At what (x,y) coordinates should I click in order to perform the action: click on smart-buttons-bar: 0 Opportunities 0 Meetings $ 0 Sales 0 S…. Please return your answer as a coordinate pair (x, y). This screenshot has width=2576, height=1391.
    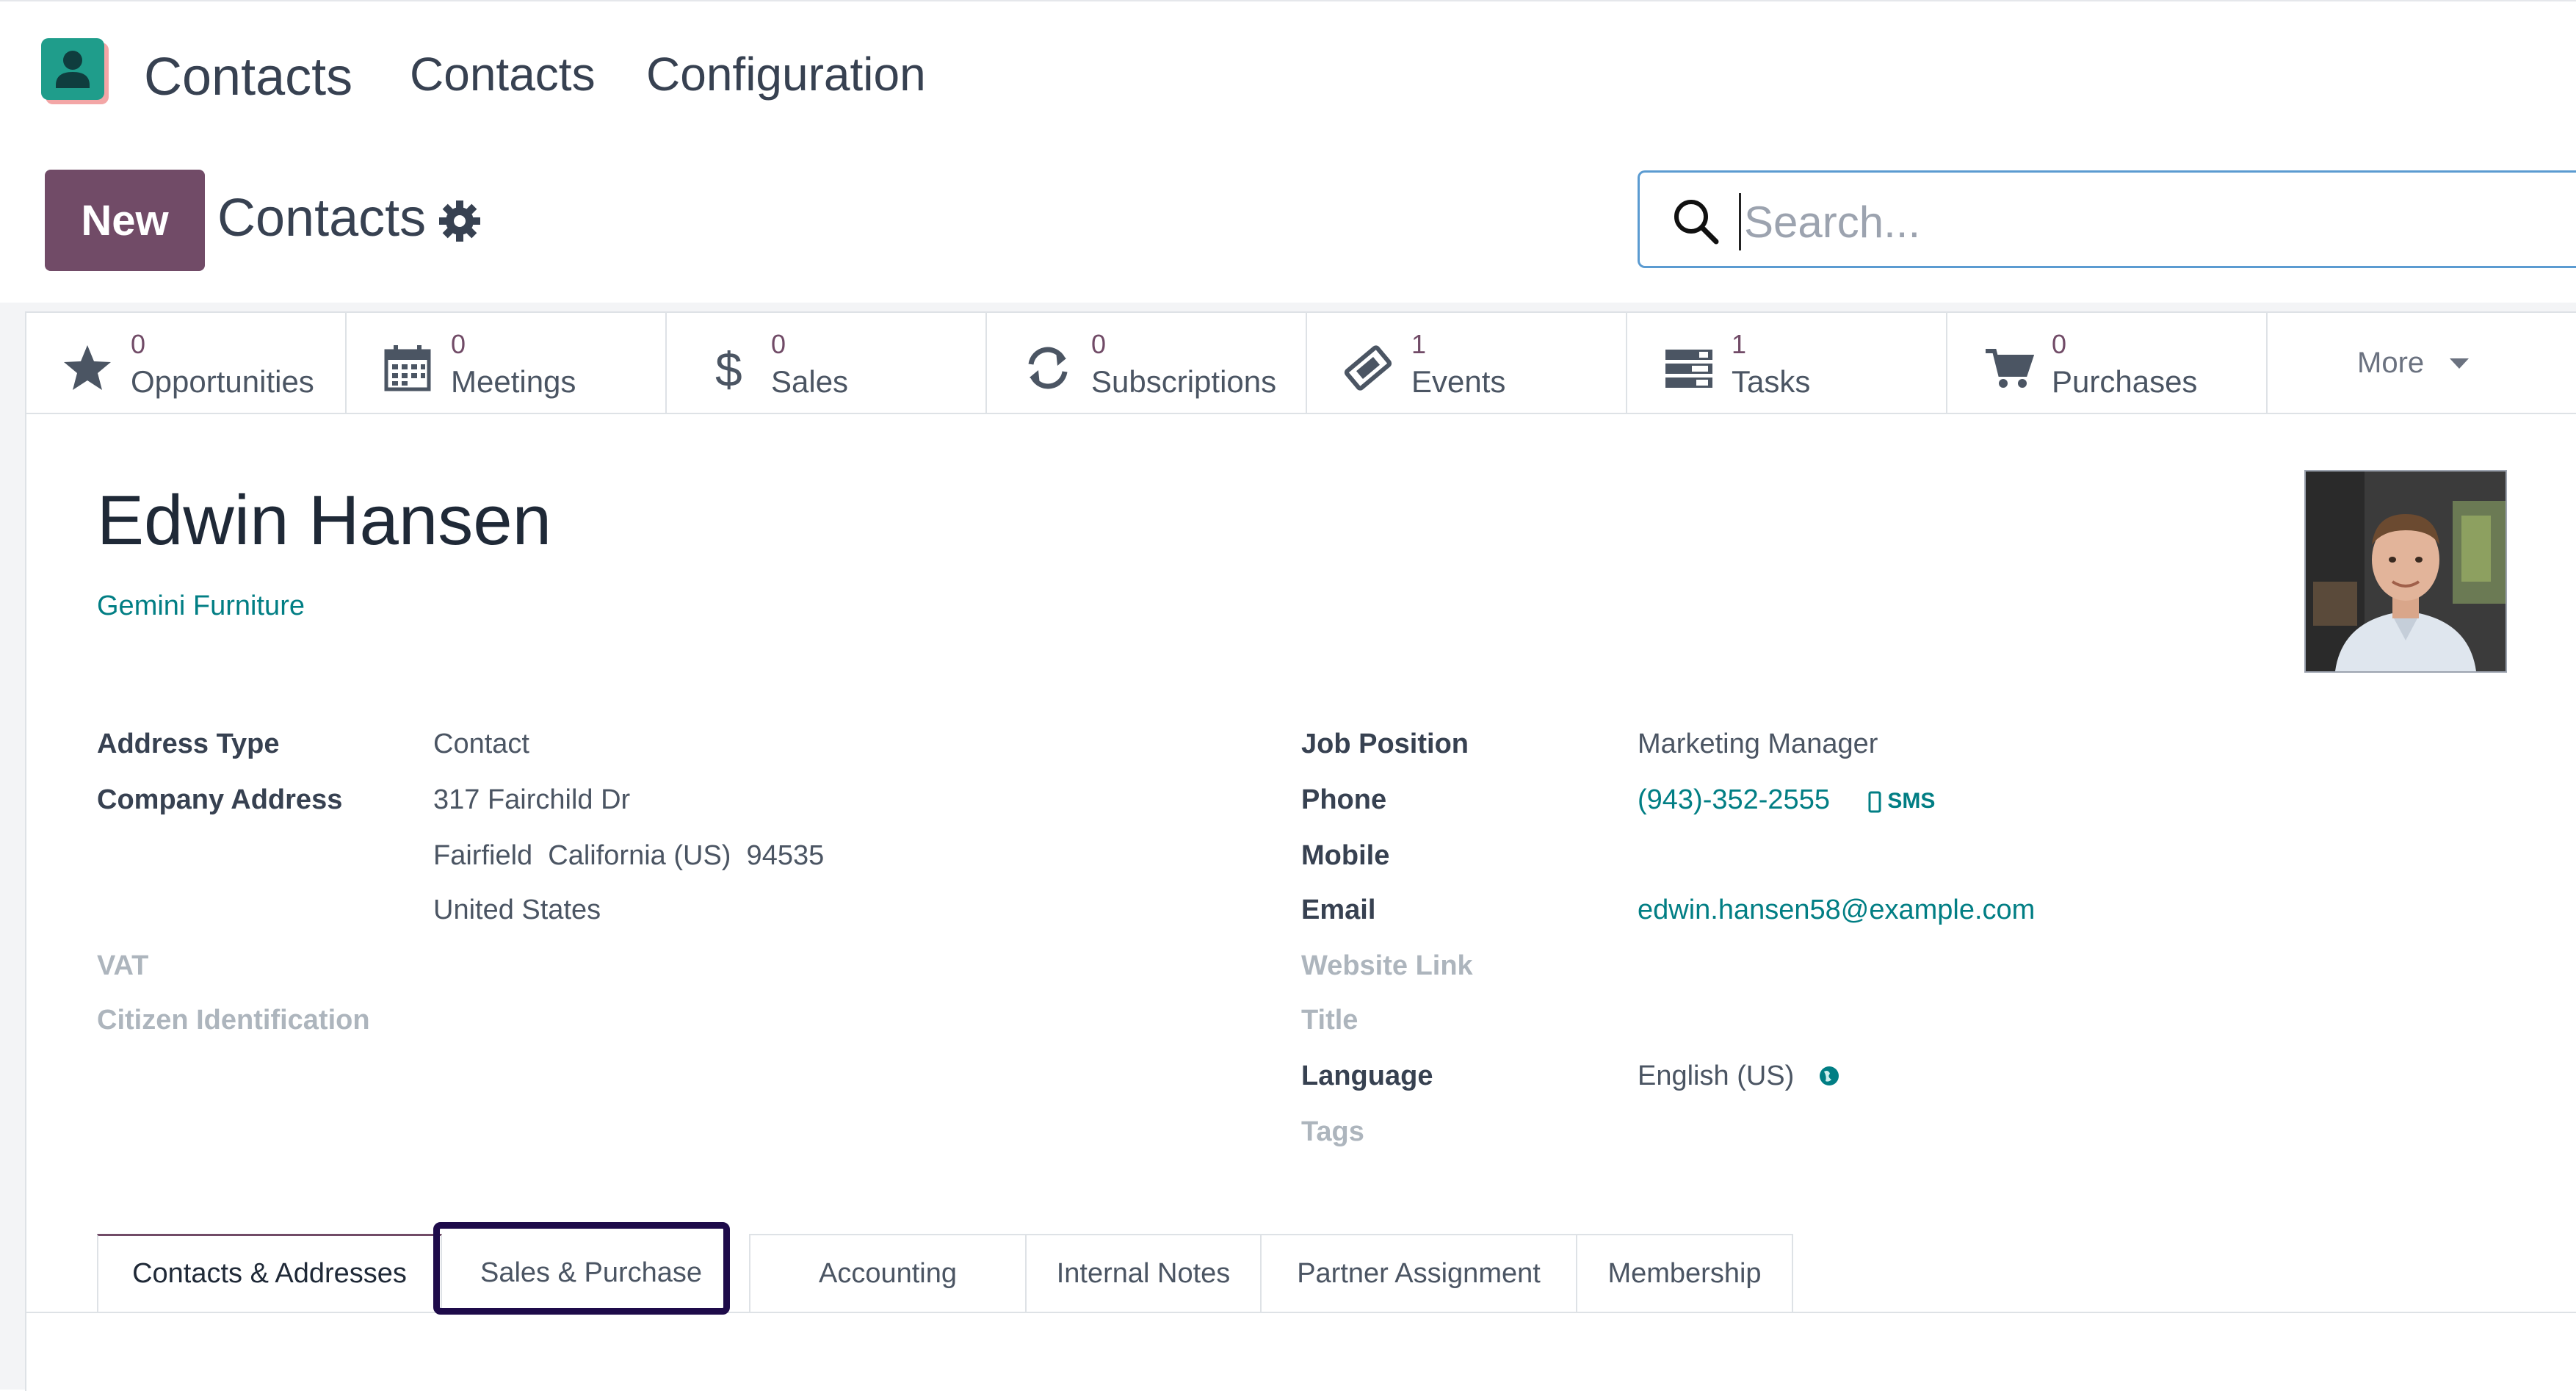
    Looking at the image, I should click on (1301, 364).